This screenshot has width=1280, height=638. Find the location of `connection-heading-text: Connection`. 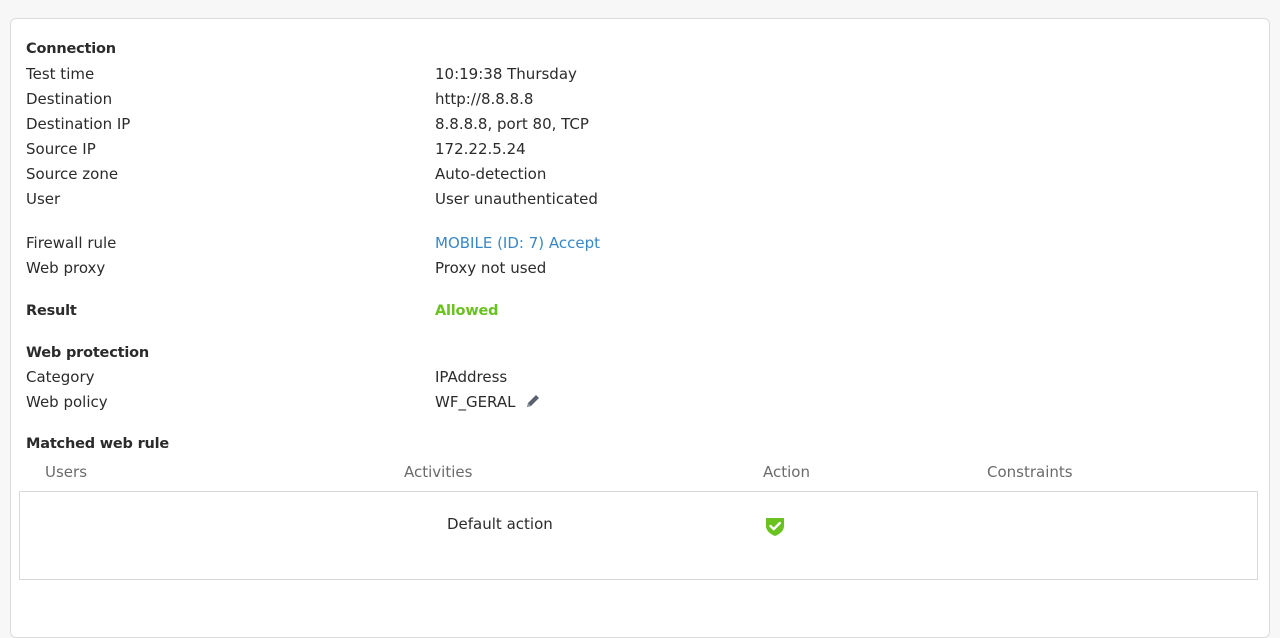

connection-heading-text: Connection is located at coordinates (71, 49).